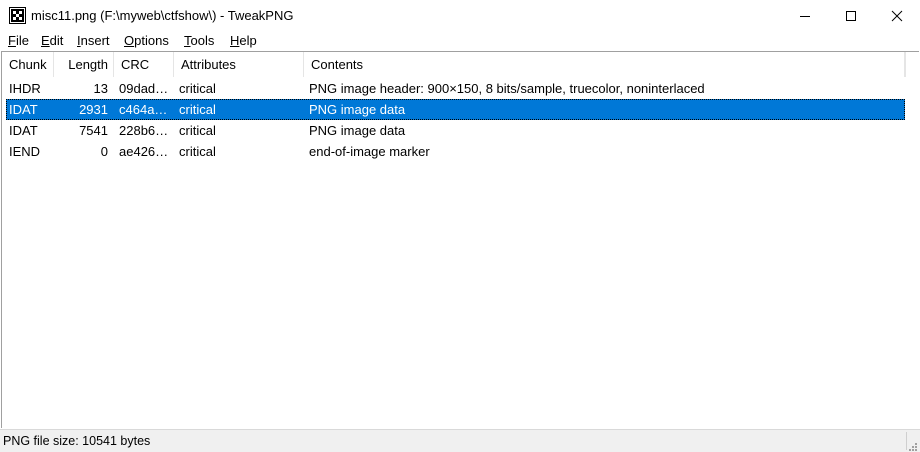 The image size is (920, 452). I want to click on menu-file: File, so click(18, 40).